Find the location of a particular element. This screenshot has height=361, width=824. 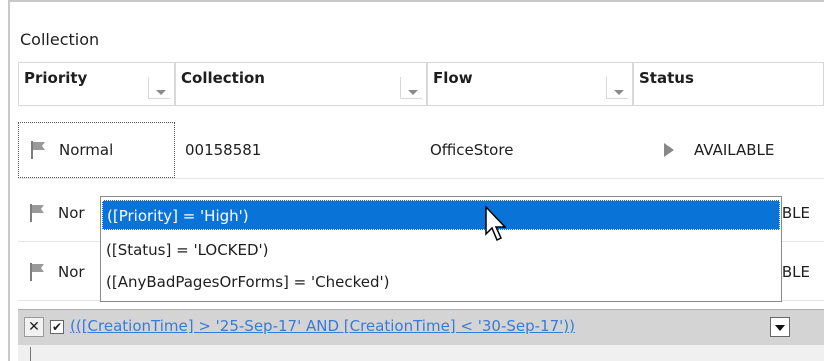

mouse-cursor-icon is located at coordinates (496, 224).